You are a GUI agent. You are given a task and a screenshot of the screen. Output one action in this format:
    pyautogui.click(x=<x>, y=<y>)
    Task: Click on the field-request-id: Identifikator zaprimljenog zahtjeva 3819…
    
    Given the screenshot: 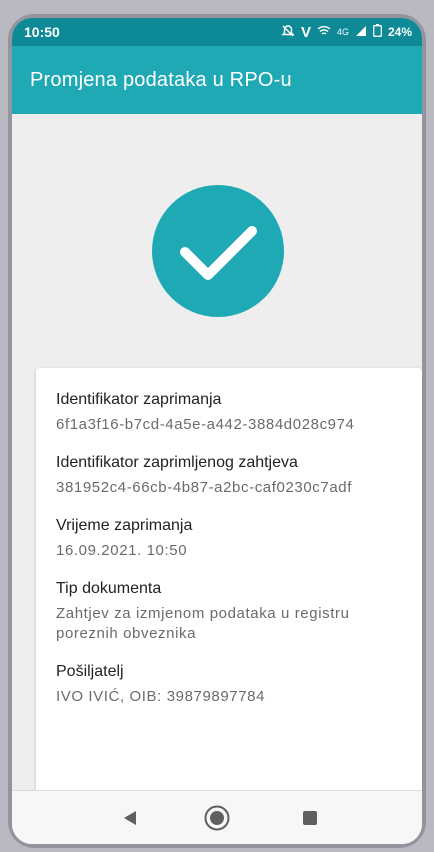 What is the action you would take?
    pyautogui.click(x=229, y=475)
    